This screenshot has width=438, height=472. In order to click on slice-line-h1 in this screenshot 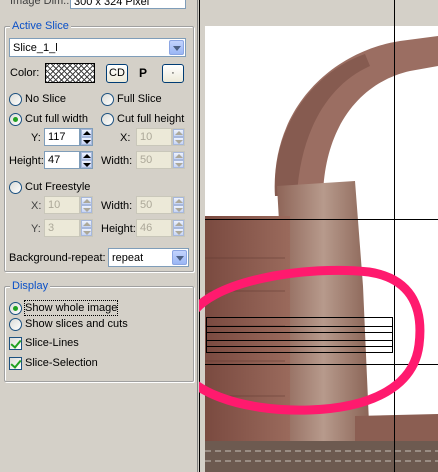, I will do `click(321, 219)`.